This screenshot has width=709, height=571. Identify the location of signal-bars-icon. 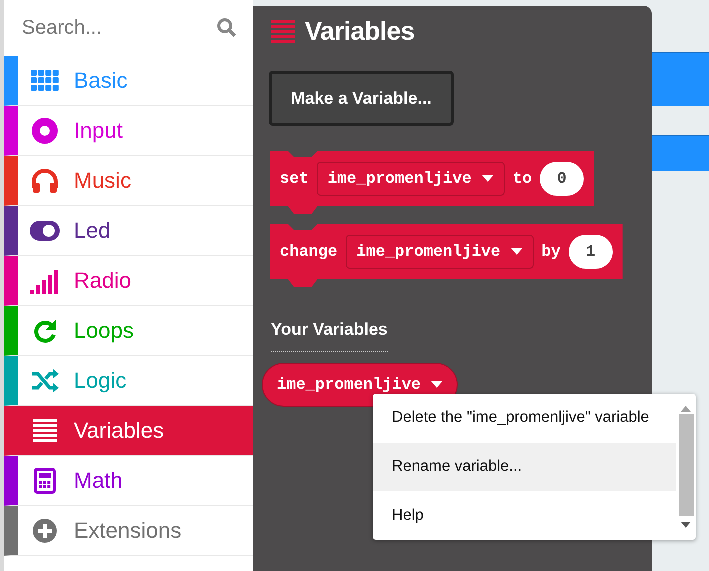
(45, 281).